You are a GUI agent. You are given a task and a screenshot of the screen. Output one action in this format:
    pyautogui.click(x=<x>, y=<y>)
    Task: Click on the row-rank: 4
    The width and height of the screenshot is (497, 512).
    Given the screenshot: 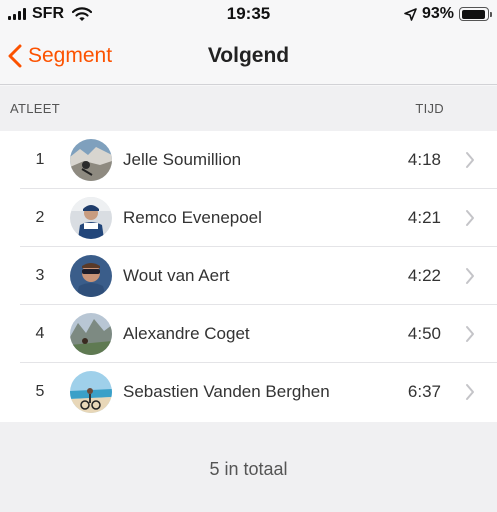 What is the action you would take?
    pyautogui.click(x=40, y=333)
    